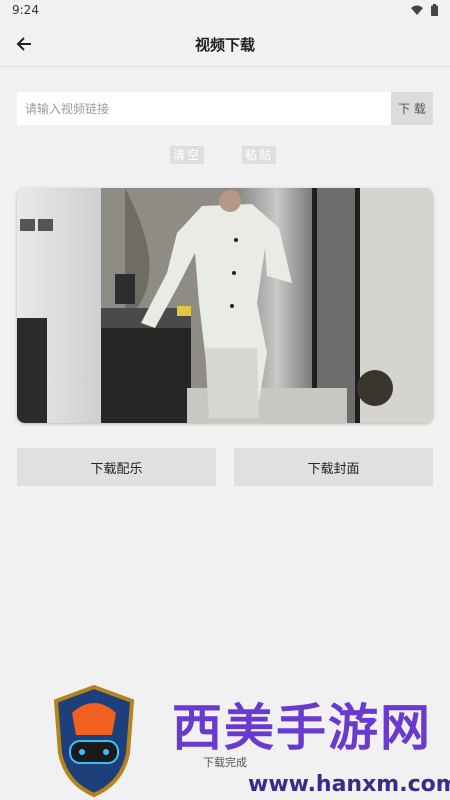 The image size is (450, 800). Describe the element at coordinates (417, 10) in the screenshot. I see `wifi-icon` at that location.